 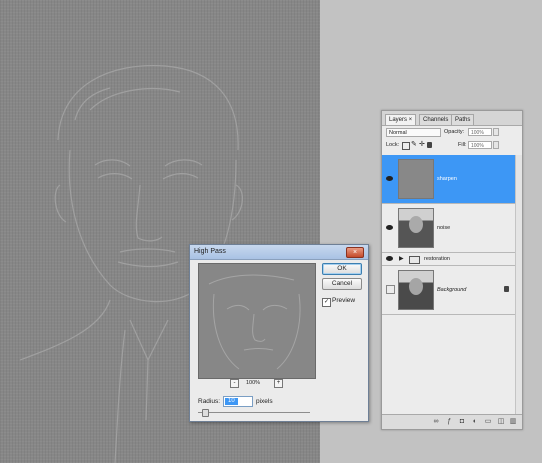 I want to click on dialog-titlebar: High Pass ×, so click(x=279, y=252).